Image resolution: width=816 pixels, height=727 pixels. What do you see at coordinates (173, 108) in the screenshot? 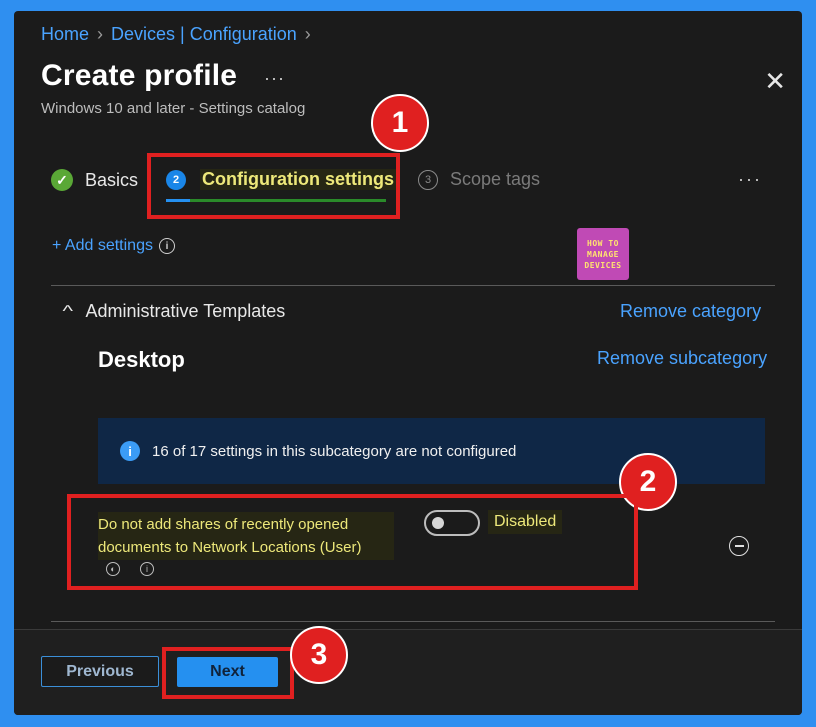
I see `page-subtitle: Windows 10 and later - Settings catalog` at bounding box center [173, 108].